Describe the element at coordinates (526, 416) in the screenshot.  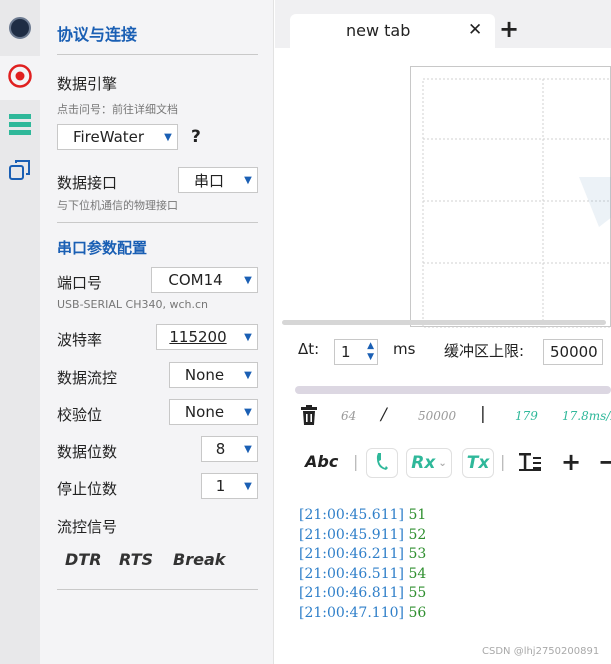
I see `stat-total: 179` at that location.